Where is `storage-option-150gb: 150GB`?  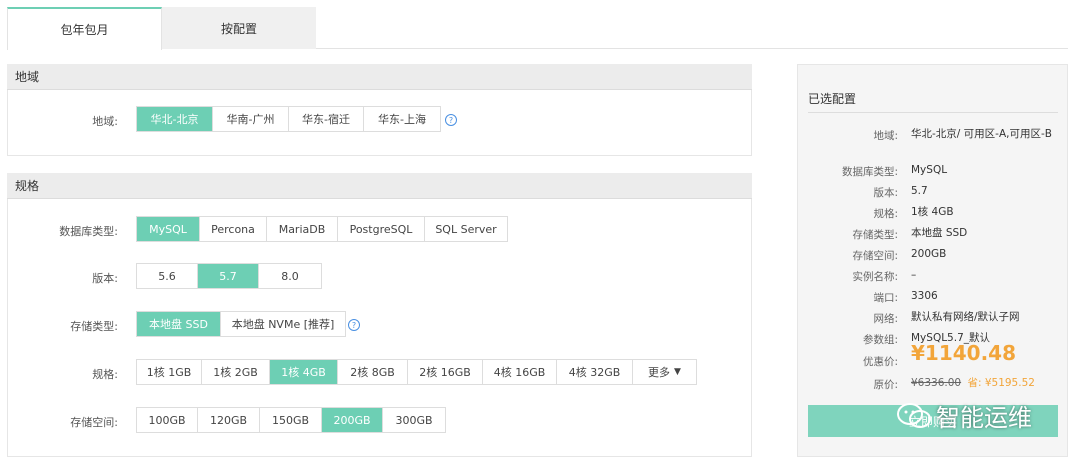 storage-option-150gb: 150GB is located at coordinates (291, 420).